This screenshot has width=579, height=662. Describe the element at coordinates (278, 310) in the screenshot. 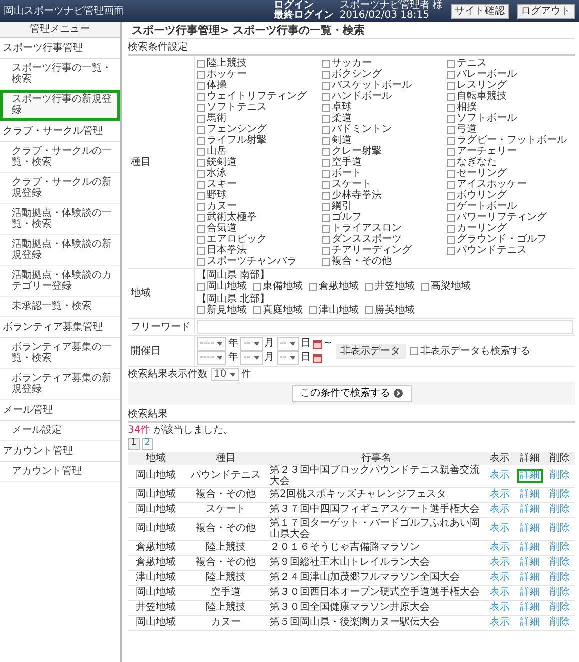

I see `checkbox-option: 真庭地域` at that location.